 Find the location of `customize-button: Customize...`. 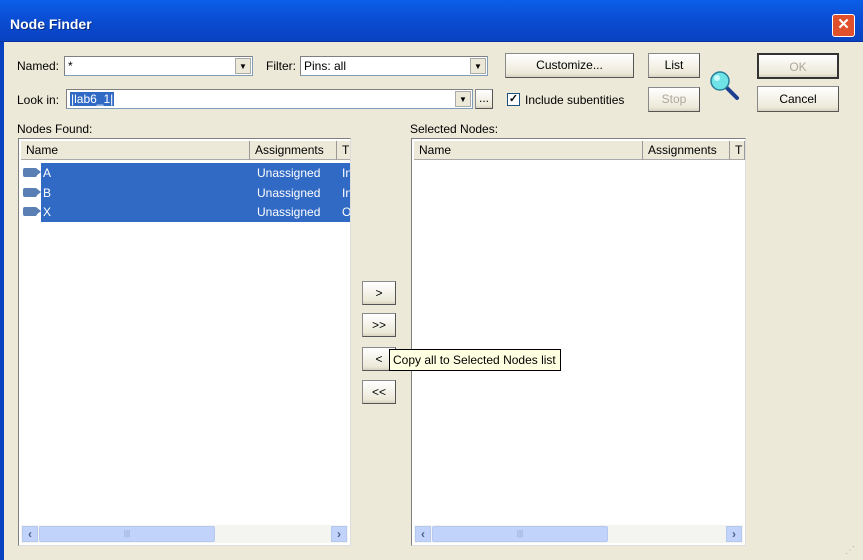

customize-button: Customize... is located at coordinates (569, 65).